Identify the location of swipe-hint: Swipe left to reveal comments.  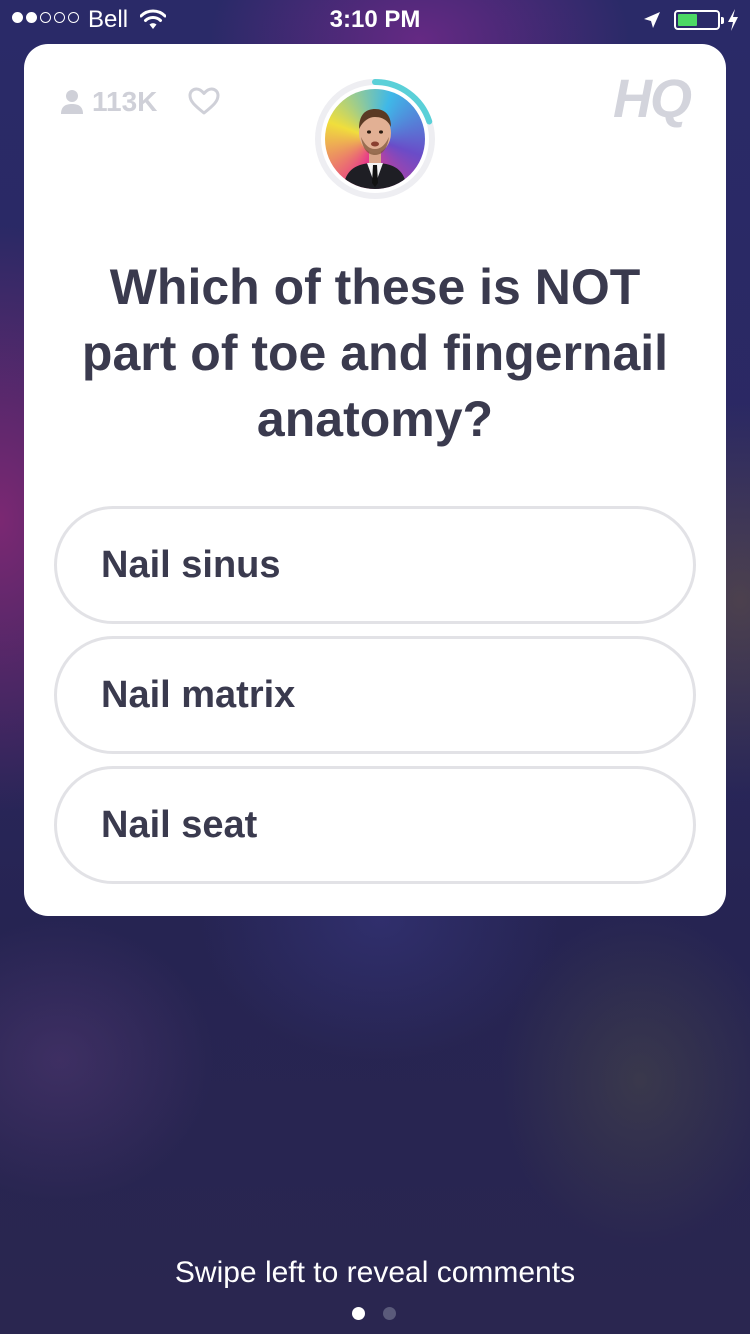
(375, 1272).